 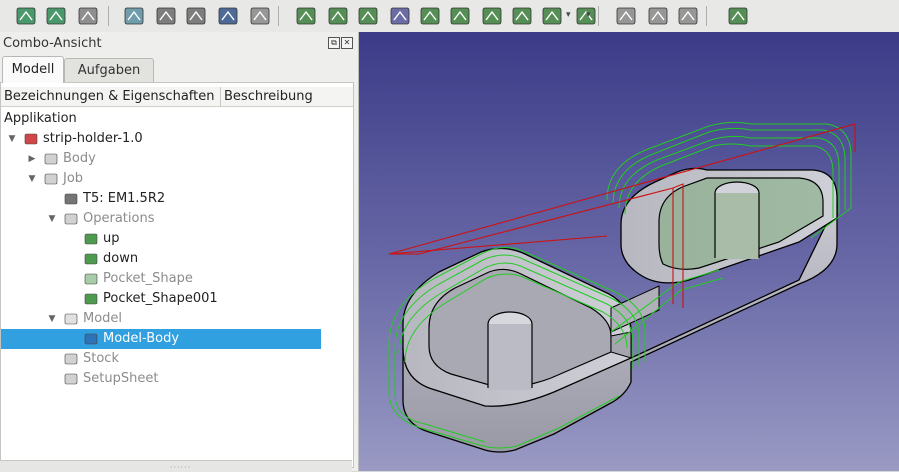 I want to click on adaptive-icon, so click(x=552, y=16).